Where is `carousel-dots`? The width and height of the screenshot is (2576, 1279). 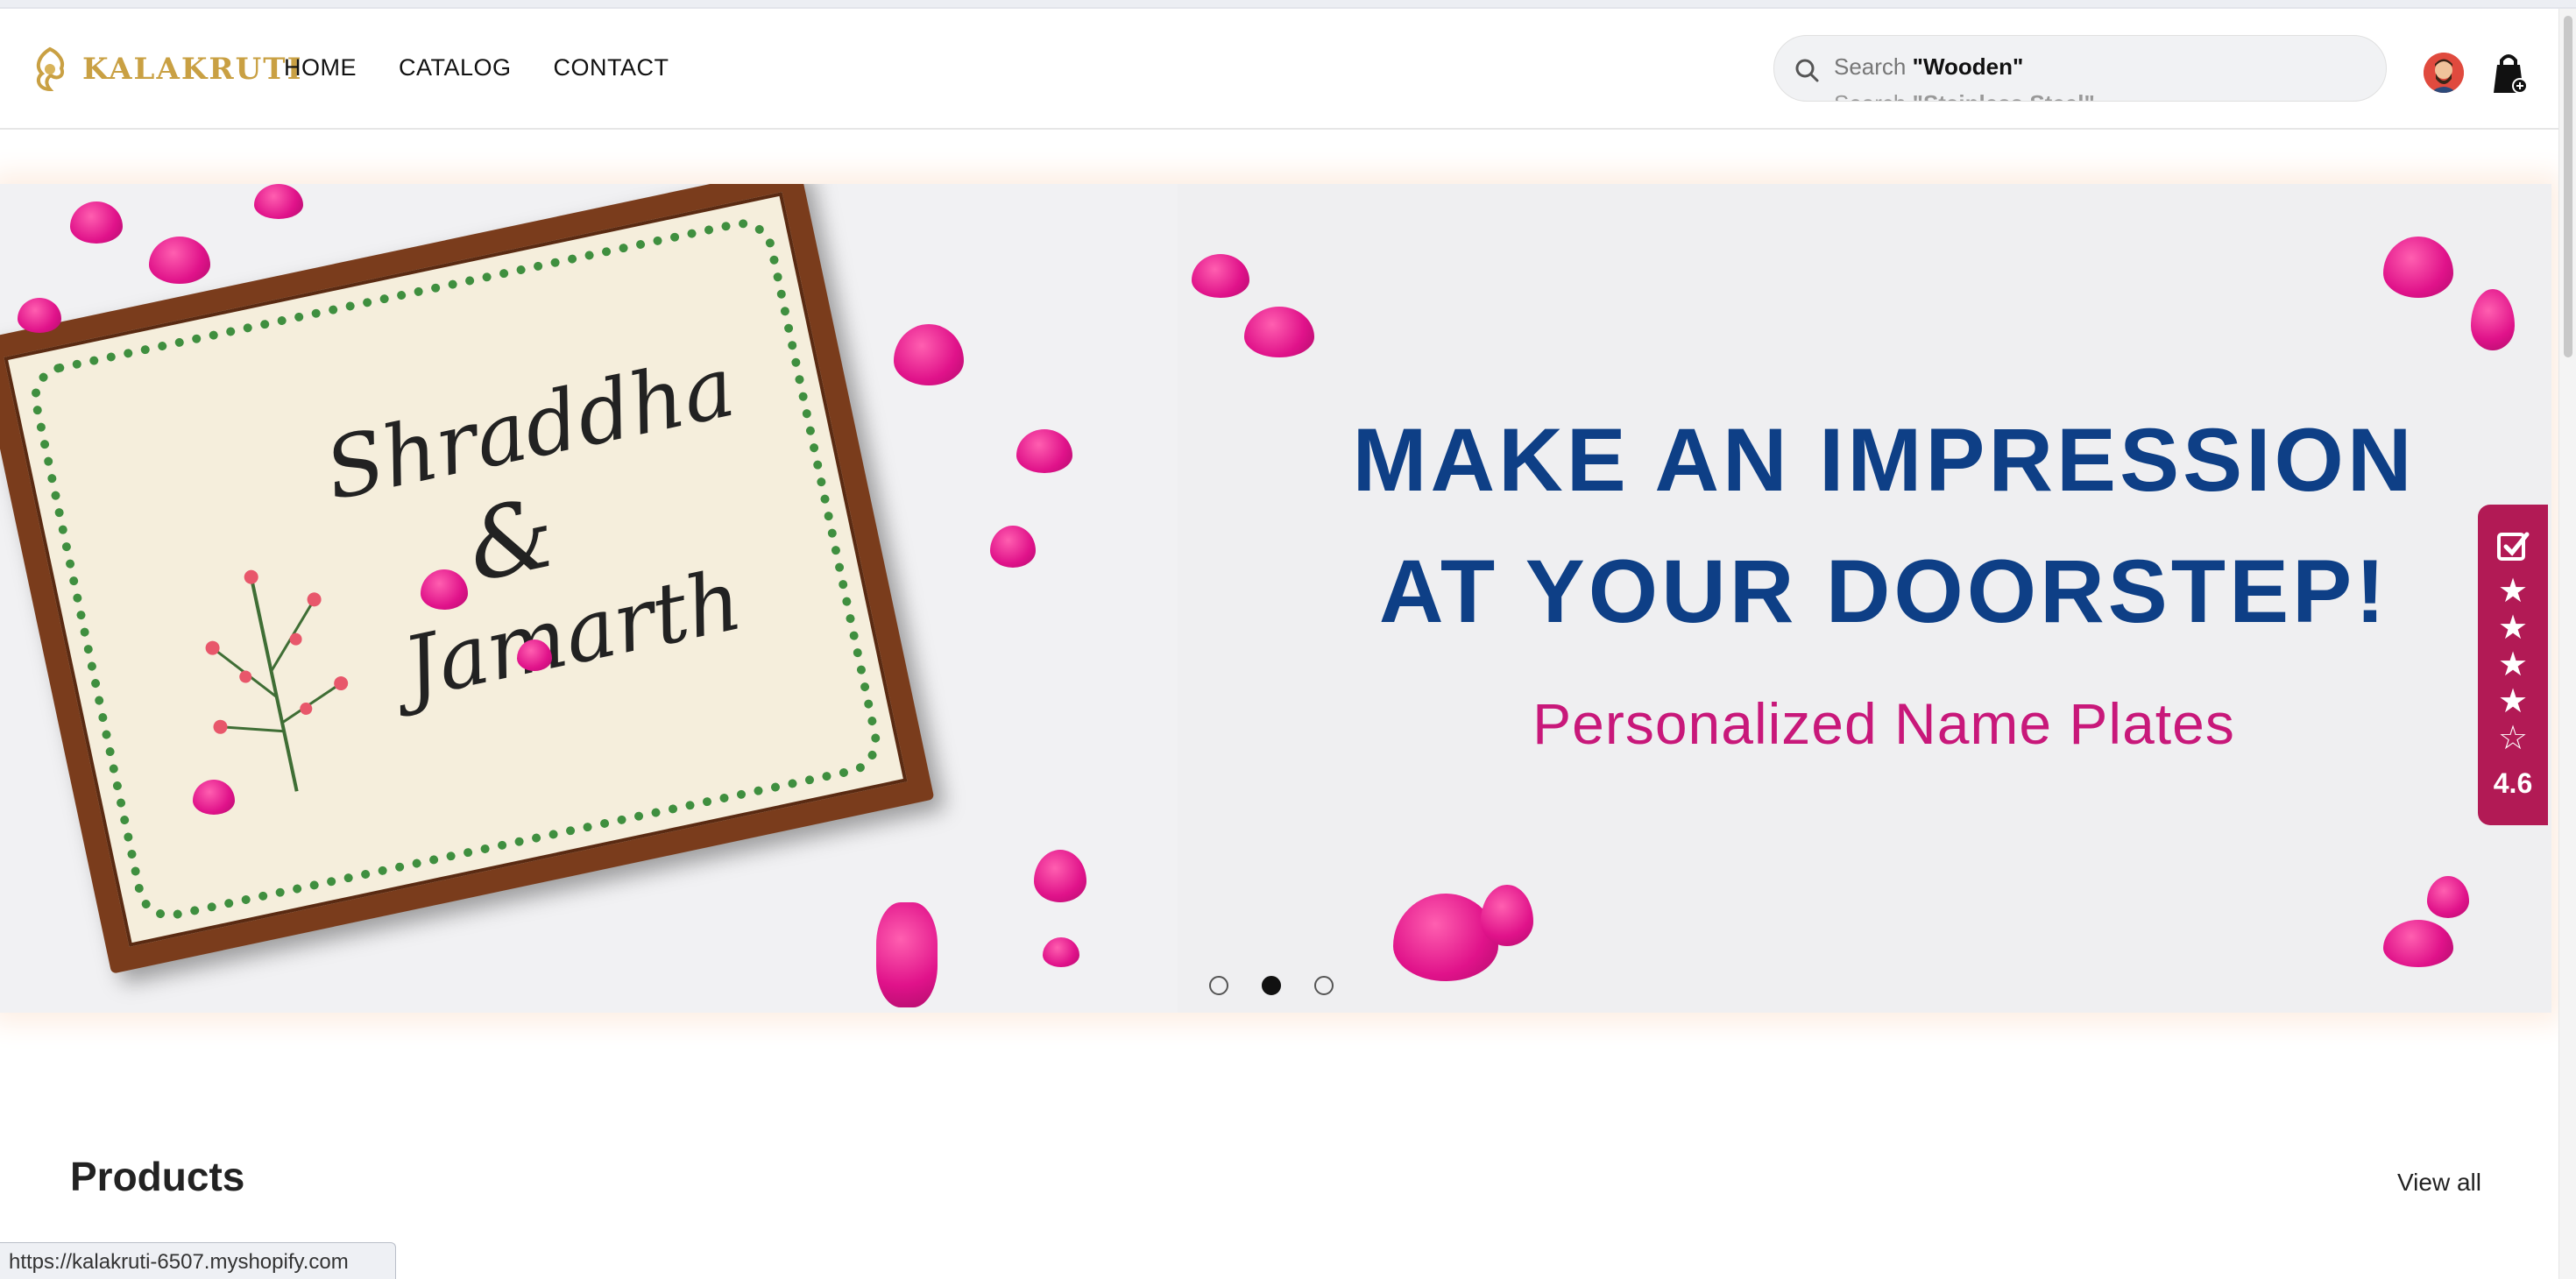 carousel-dots is located at coordinates (1271, 985).